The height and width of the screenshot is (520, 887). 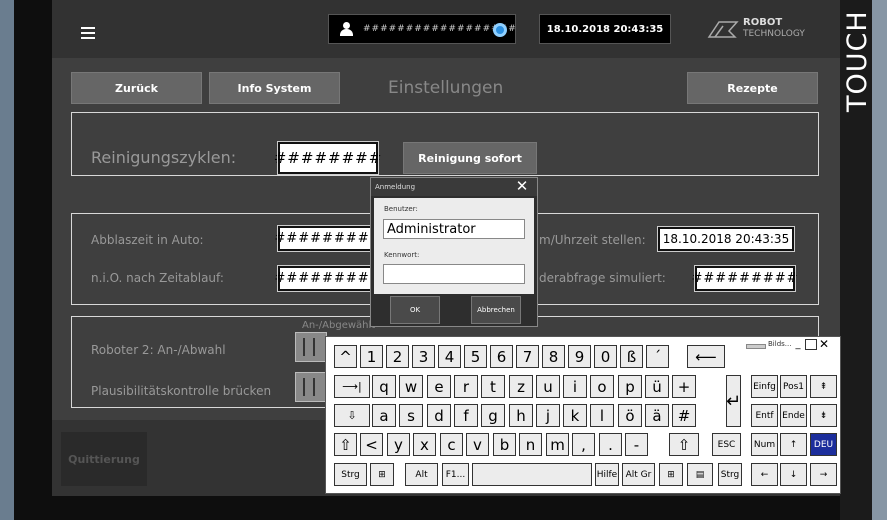 I want to click on key-r4-3: x, so click(x=424, y=444).